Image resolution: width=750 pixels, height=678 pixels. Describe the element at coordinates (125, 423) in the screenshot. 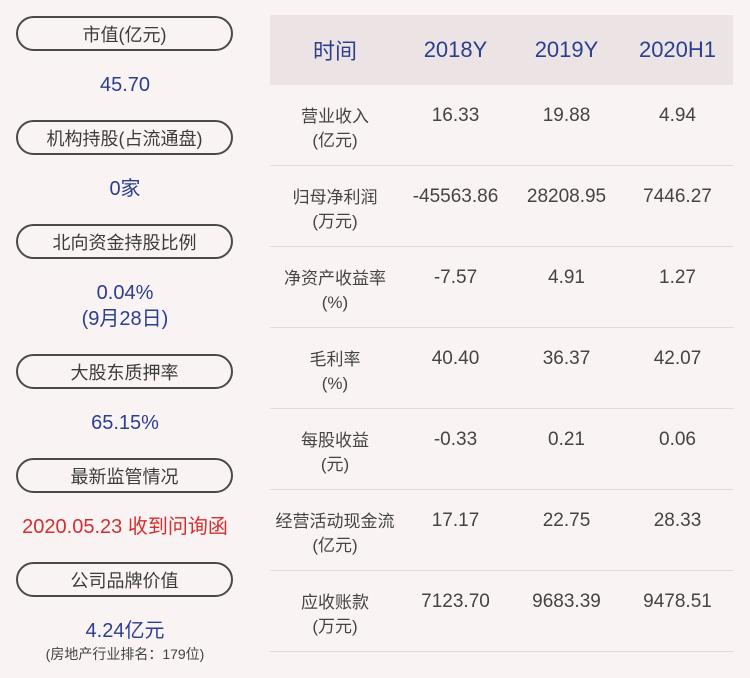

I see `pledge-ratio-value: 65.15%` at that location.